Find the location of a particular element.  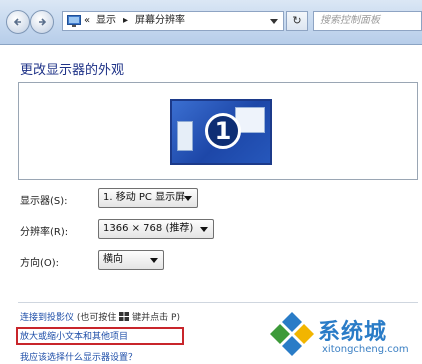

orientation-select-value: 横向 is located at coordinates (113, 259).